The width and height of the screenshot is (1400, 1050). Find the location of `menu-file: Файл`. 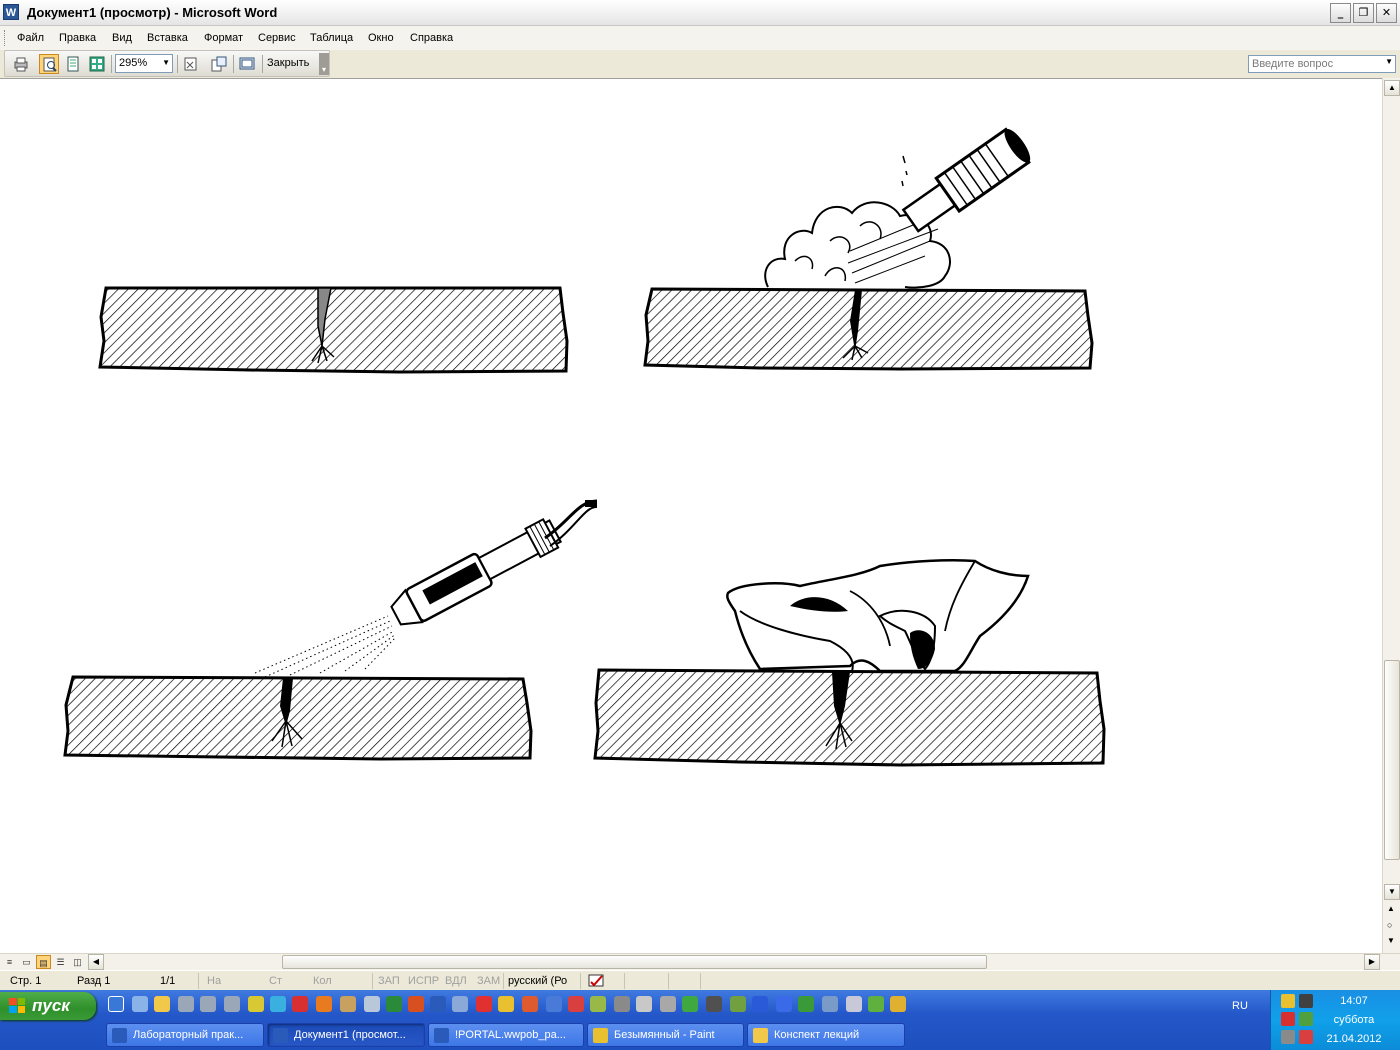

menu-file: Файл is located at coordinates (30, 38).